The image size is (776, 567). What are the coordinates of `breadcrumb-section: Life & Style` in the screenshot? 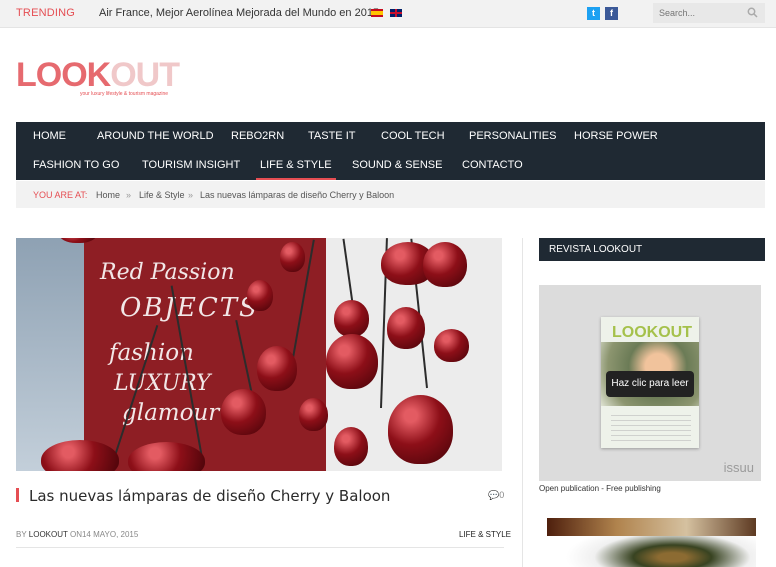 It's located at (162, 195).